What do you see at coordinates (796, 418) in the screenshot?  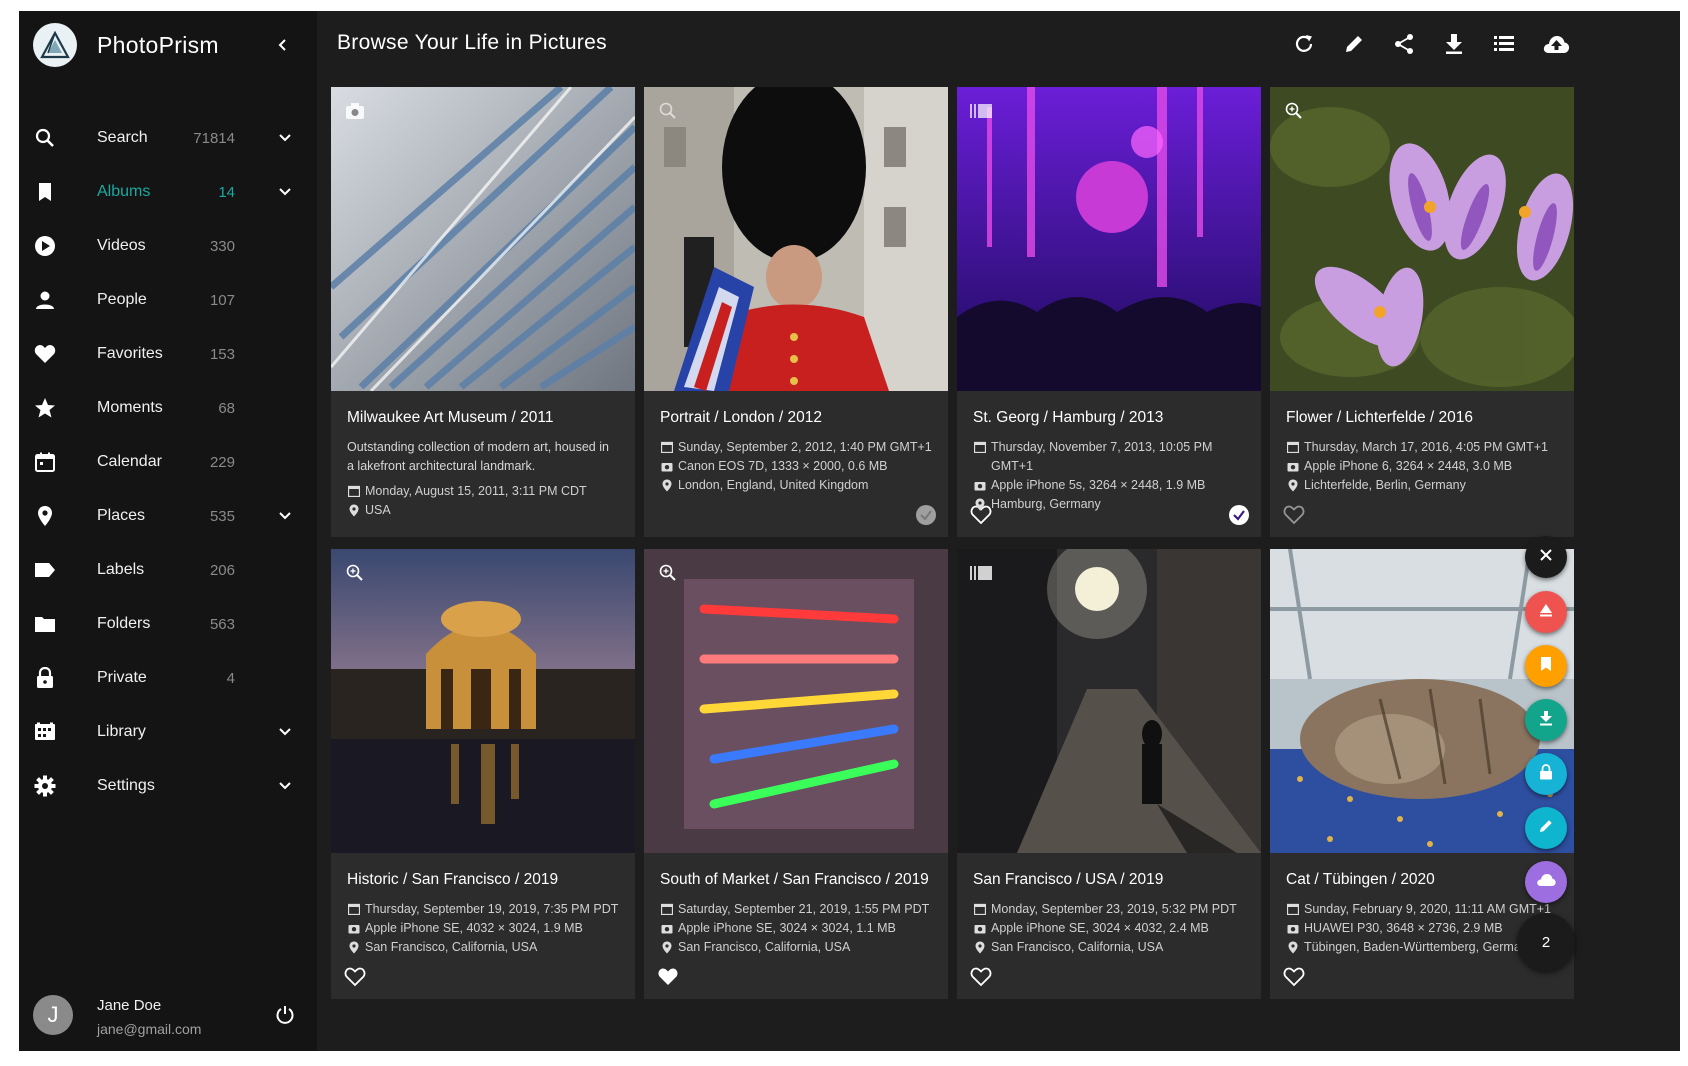 I see `photo-title: Portrait / London / 2012` at bounding box center [796, 418].